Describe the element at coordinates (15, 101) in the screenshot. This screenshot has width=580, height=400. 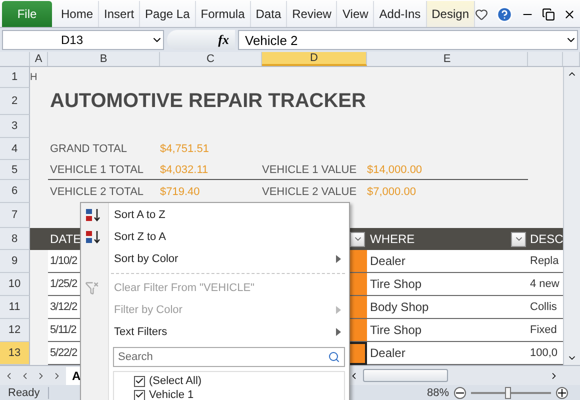
I see `row-heading: 2` at that location.